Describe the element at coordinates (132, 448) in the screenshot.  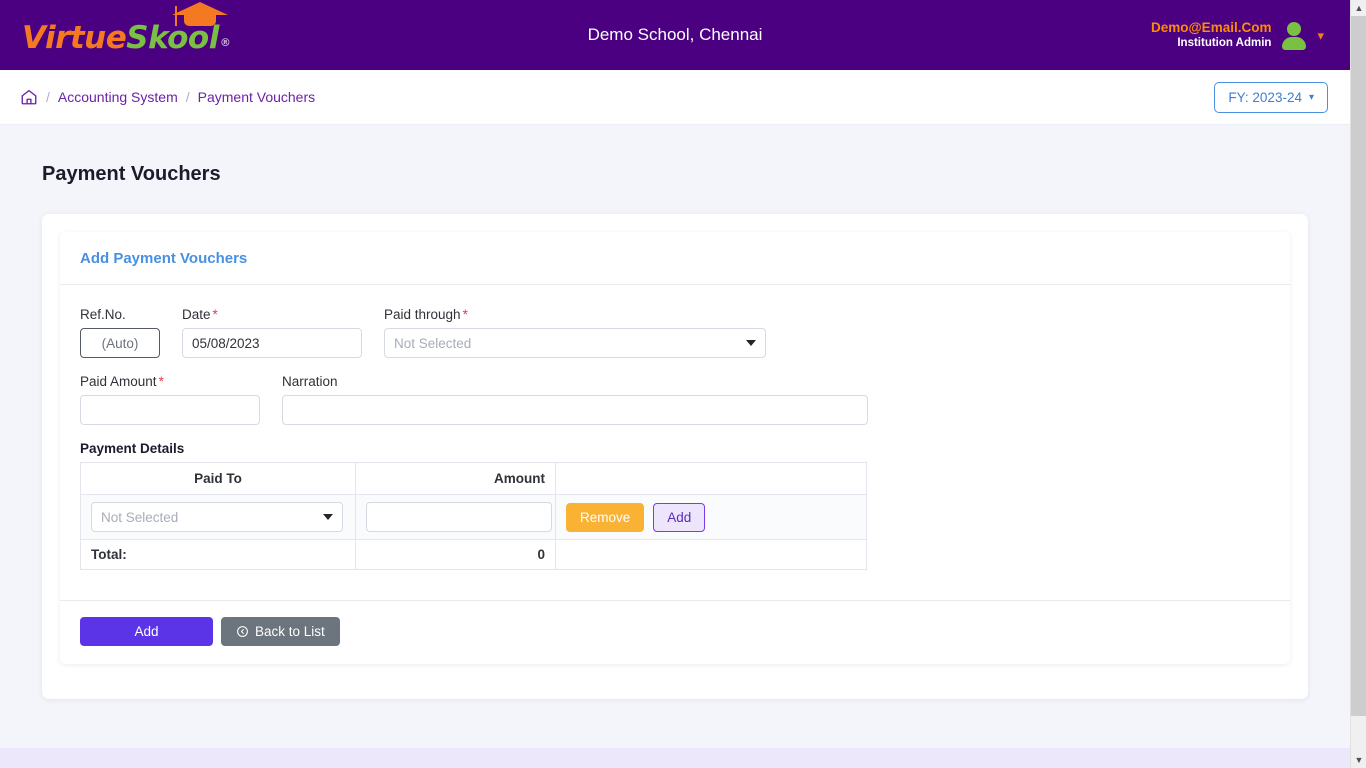
I see `payment-details-title: Payment Details` at that location.